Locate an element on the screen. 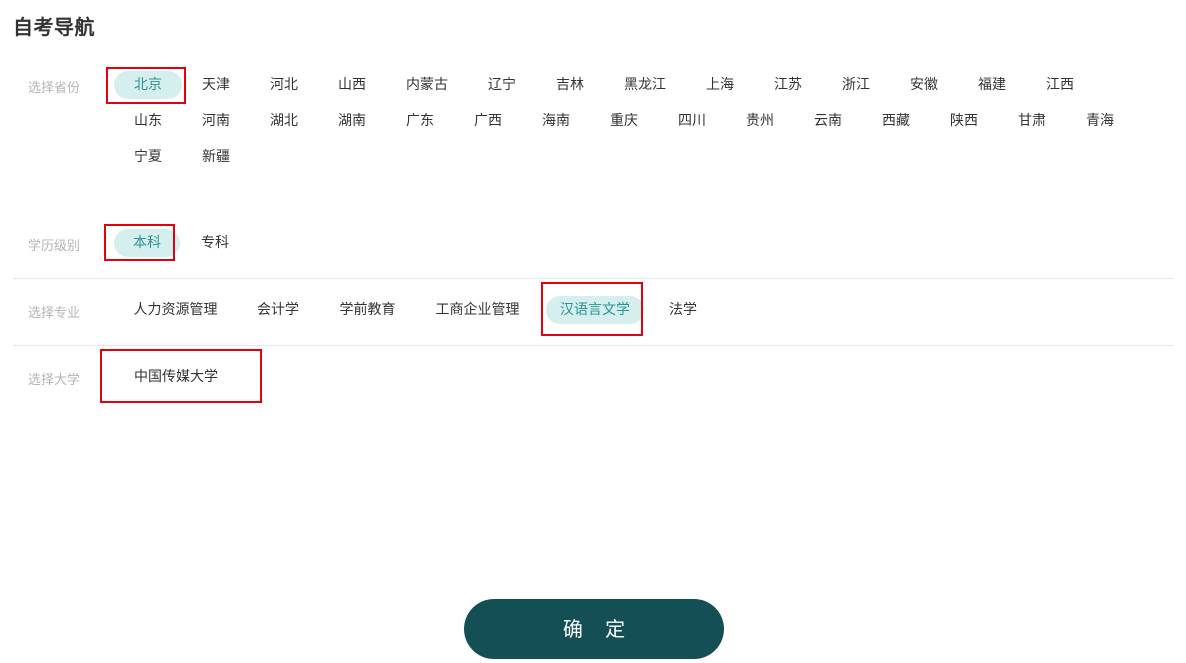 The image size is (1186, 663). province-option-anhui: 安徽 is located at coordinates (924, 85).